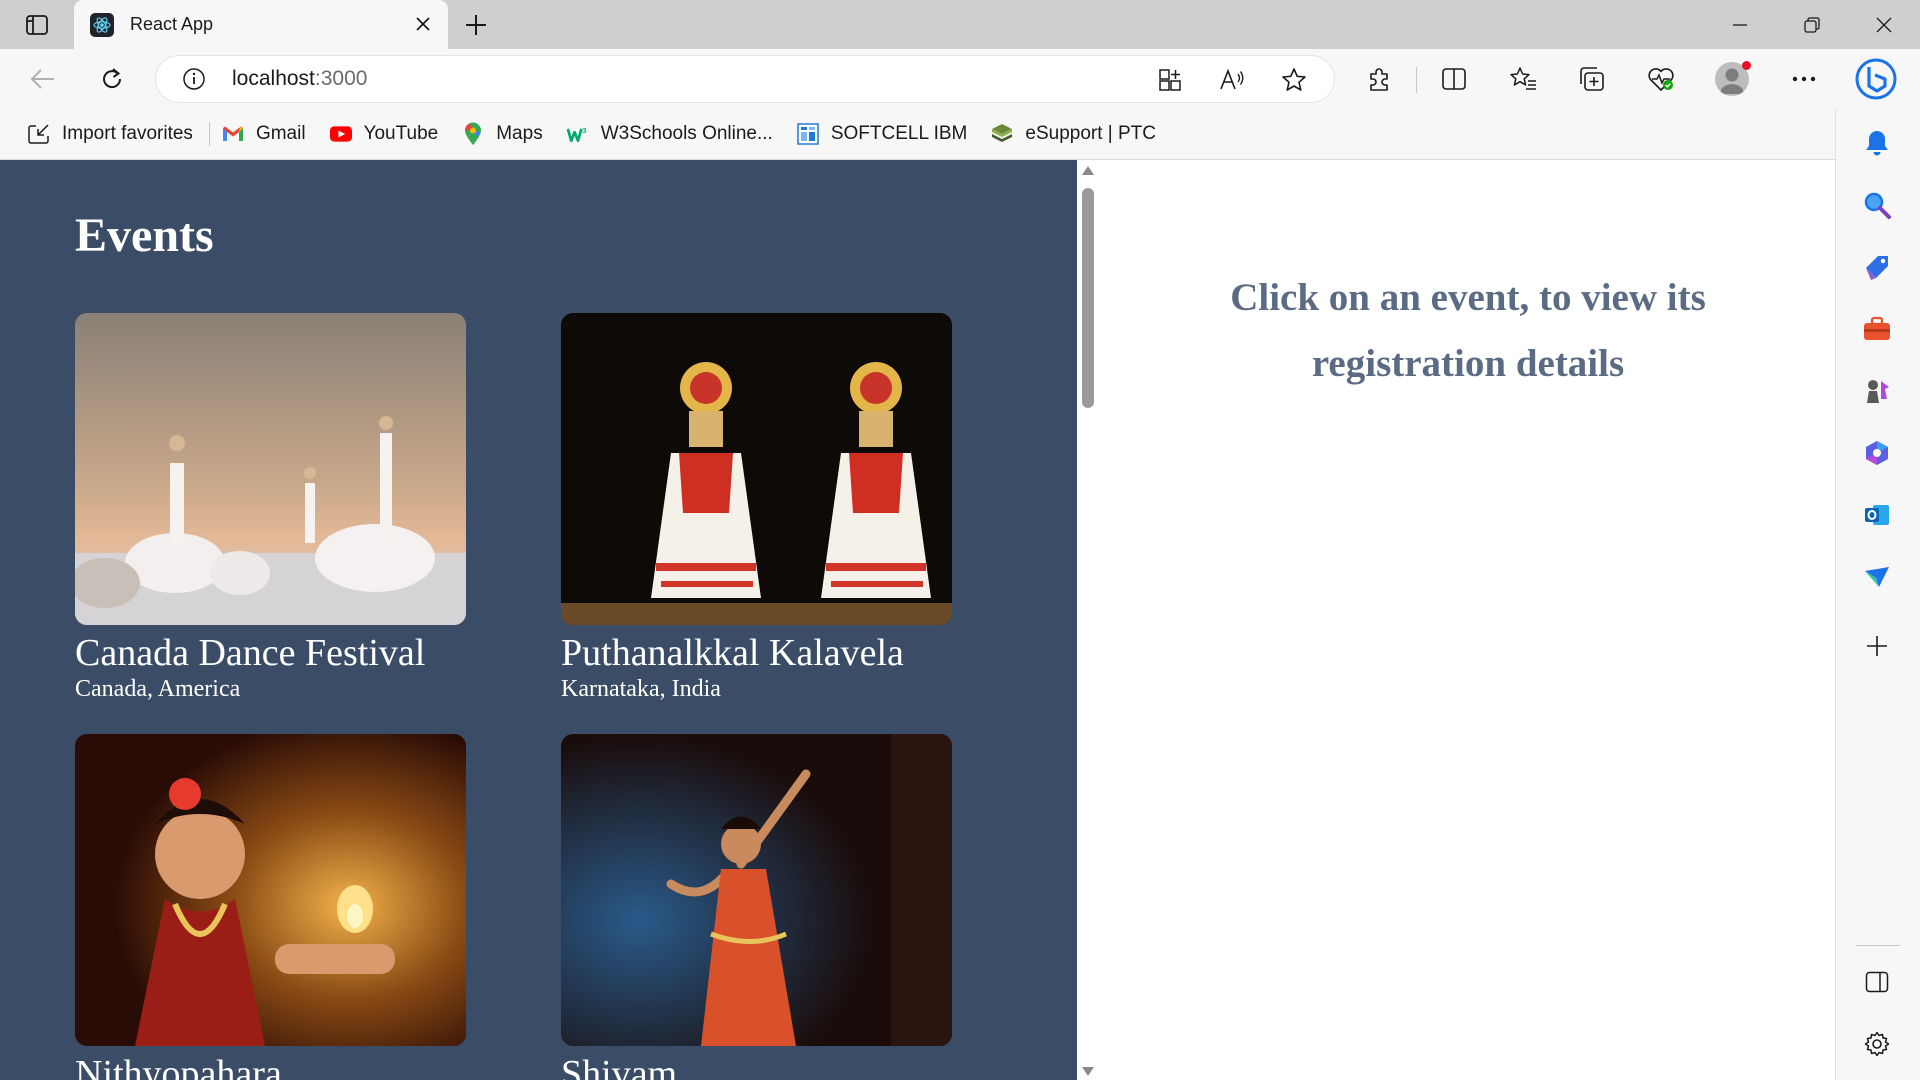 The width and height of the screenshot is (1920, 1080). Describe the element at coordinates (340, 134) in the screenshot. I see `youtube-icon` at that location.